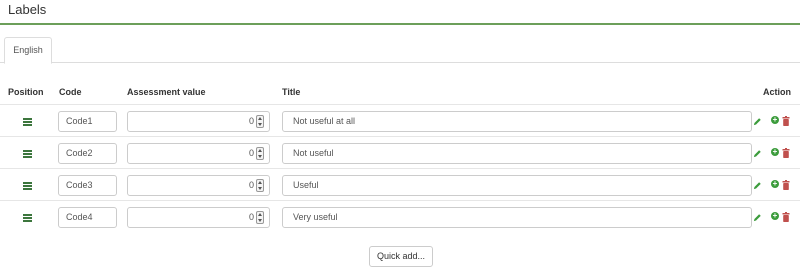 The image size is (800, 268). What do you see at coordinates (517, 153) in the screenshot?
I see `title-input: Not useful` at bounding box center [517, 153].